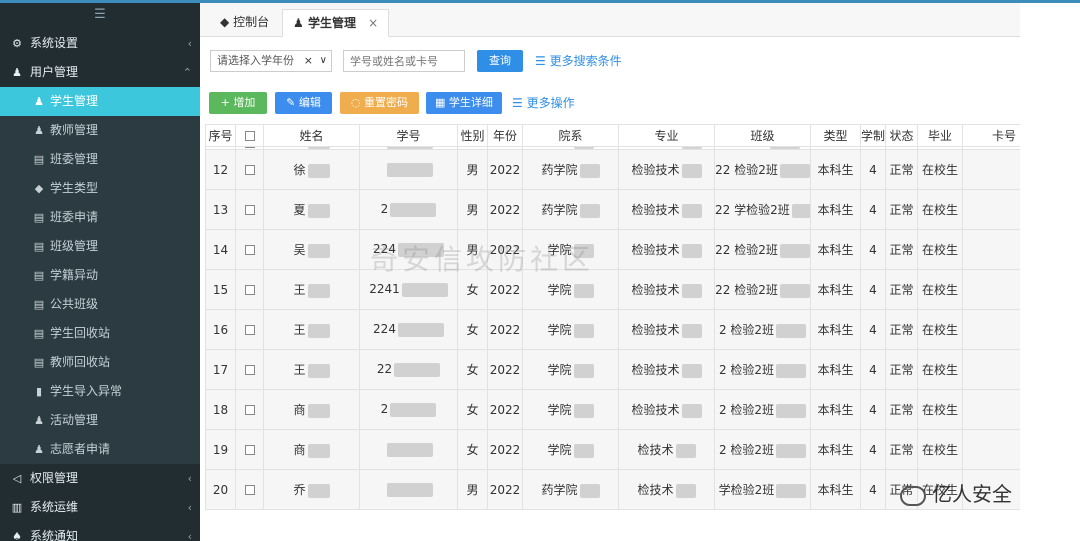 The image size is (1080, 541). I want to click on cell-len: 4, so click(873, 289).